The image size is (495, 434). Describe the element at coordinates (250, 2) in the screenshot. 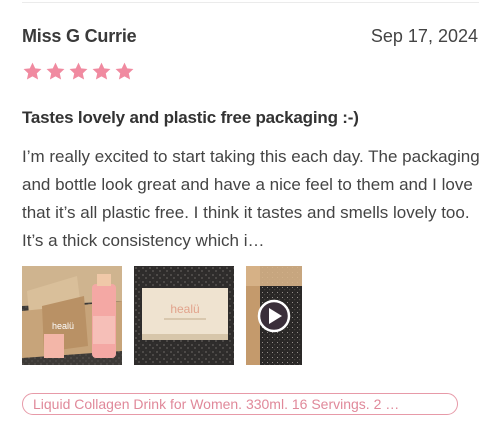

I see `divider` at that location.